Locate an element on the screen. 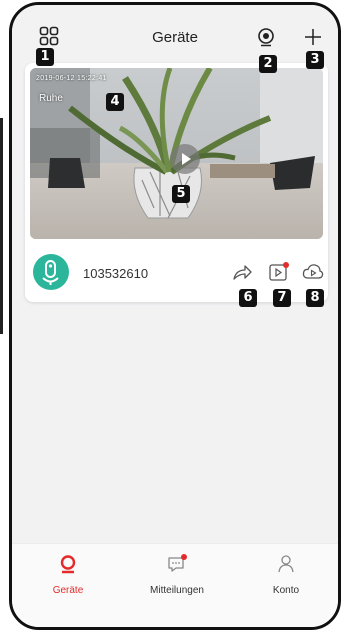 The height and width of the screenshot is (638, 347). callout-8: 8 is located at coordinates (315, 298).